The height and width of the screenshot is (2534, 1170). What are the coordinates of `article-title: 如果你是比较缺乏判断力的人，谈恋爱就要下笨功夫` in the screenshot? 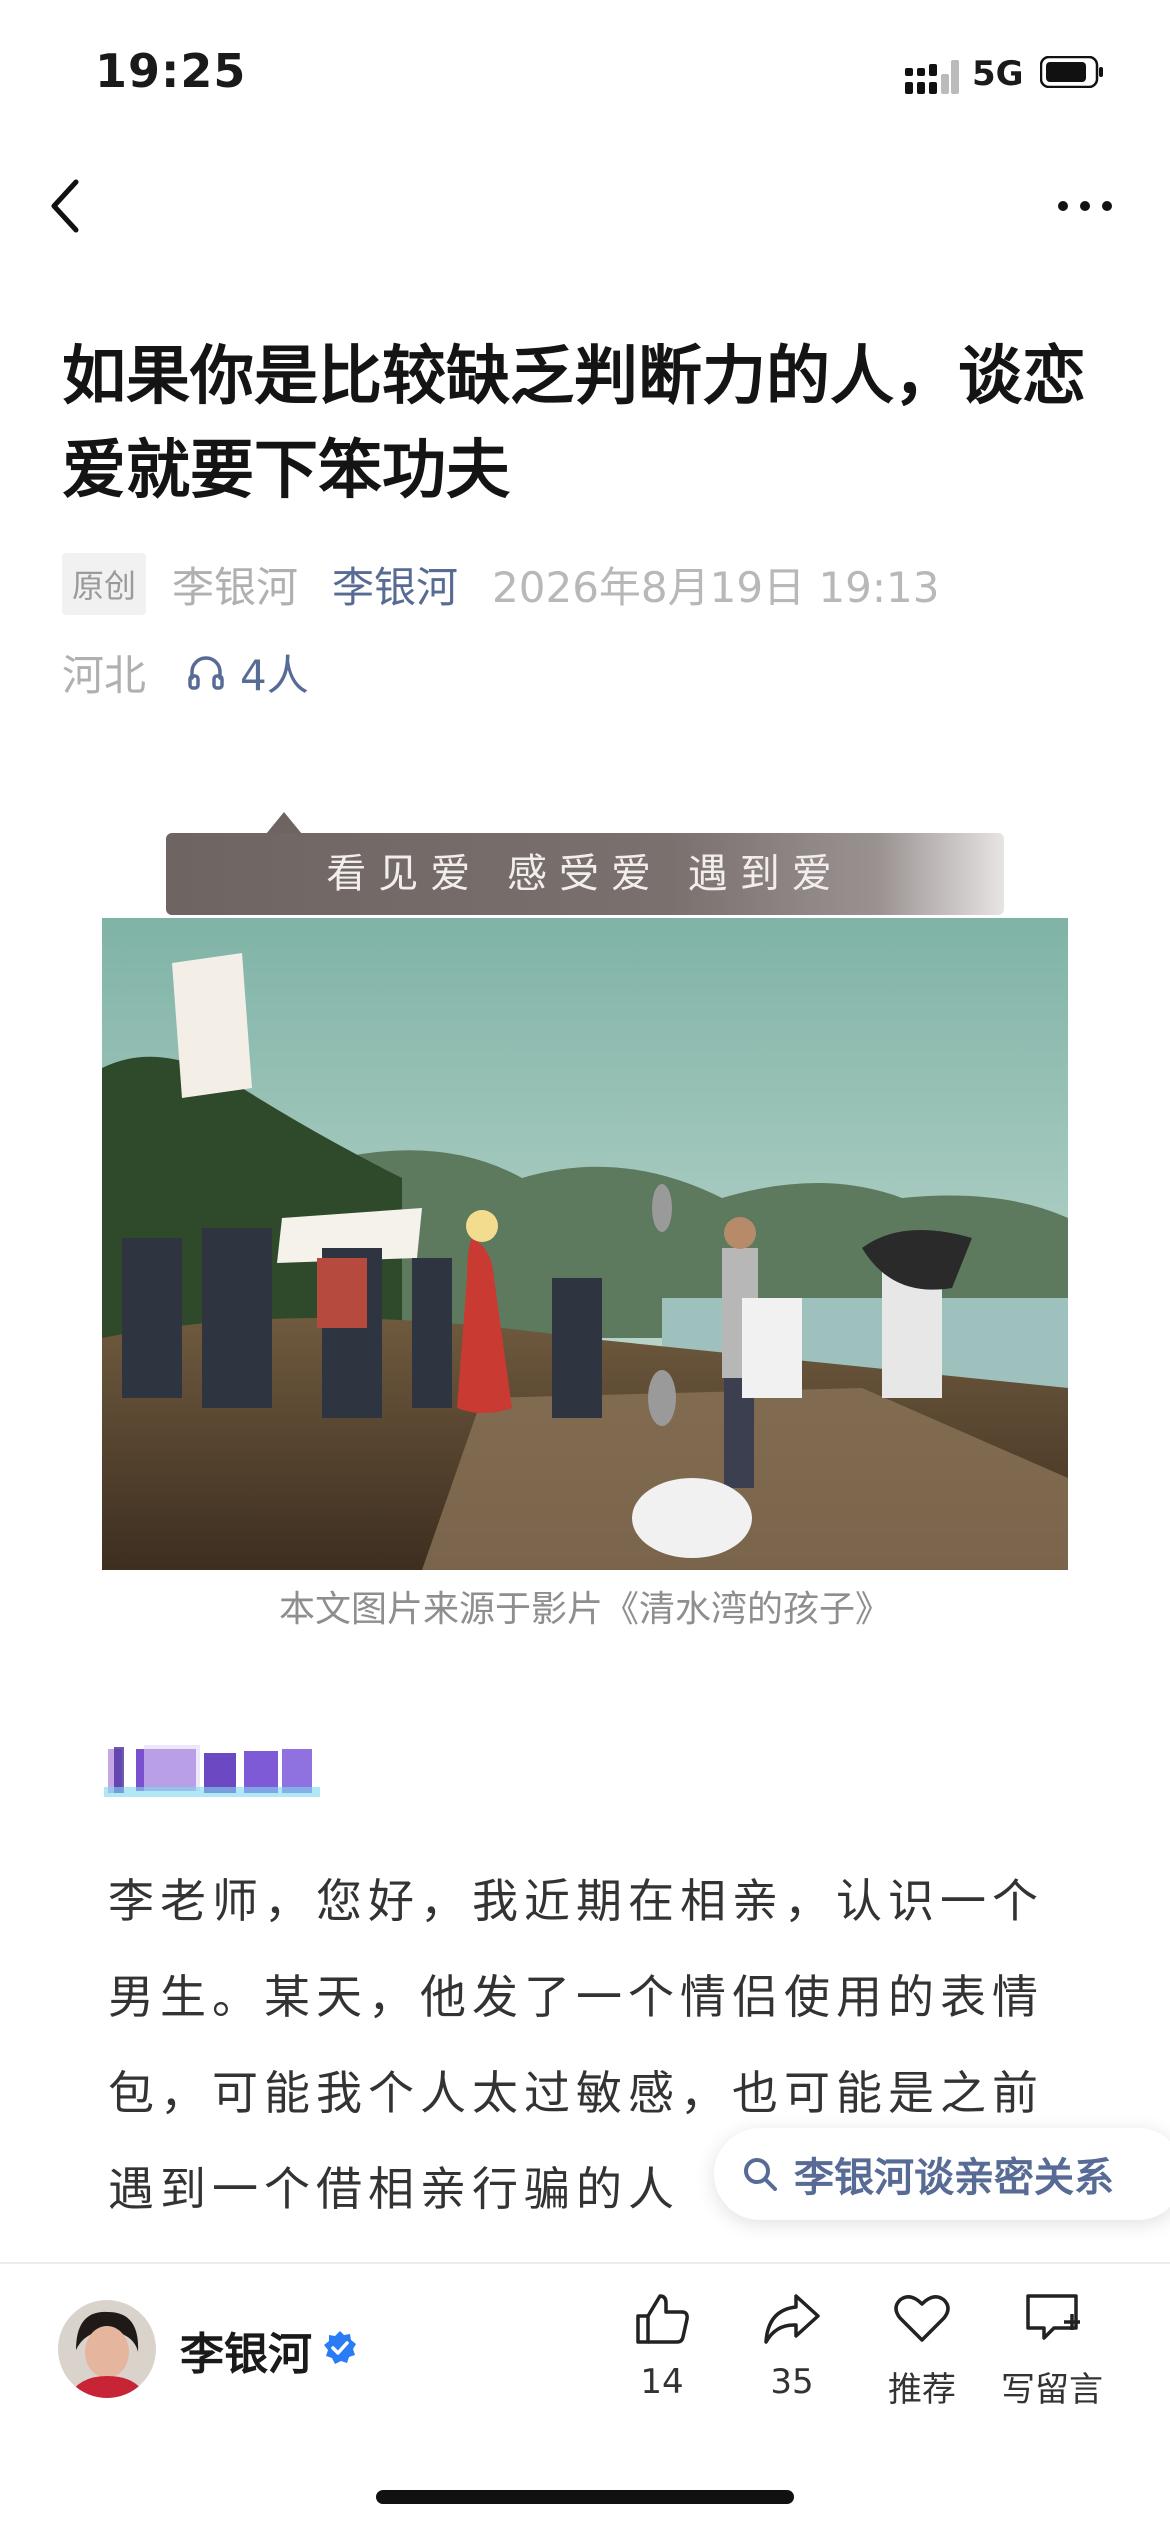 It's located at (574, 424).